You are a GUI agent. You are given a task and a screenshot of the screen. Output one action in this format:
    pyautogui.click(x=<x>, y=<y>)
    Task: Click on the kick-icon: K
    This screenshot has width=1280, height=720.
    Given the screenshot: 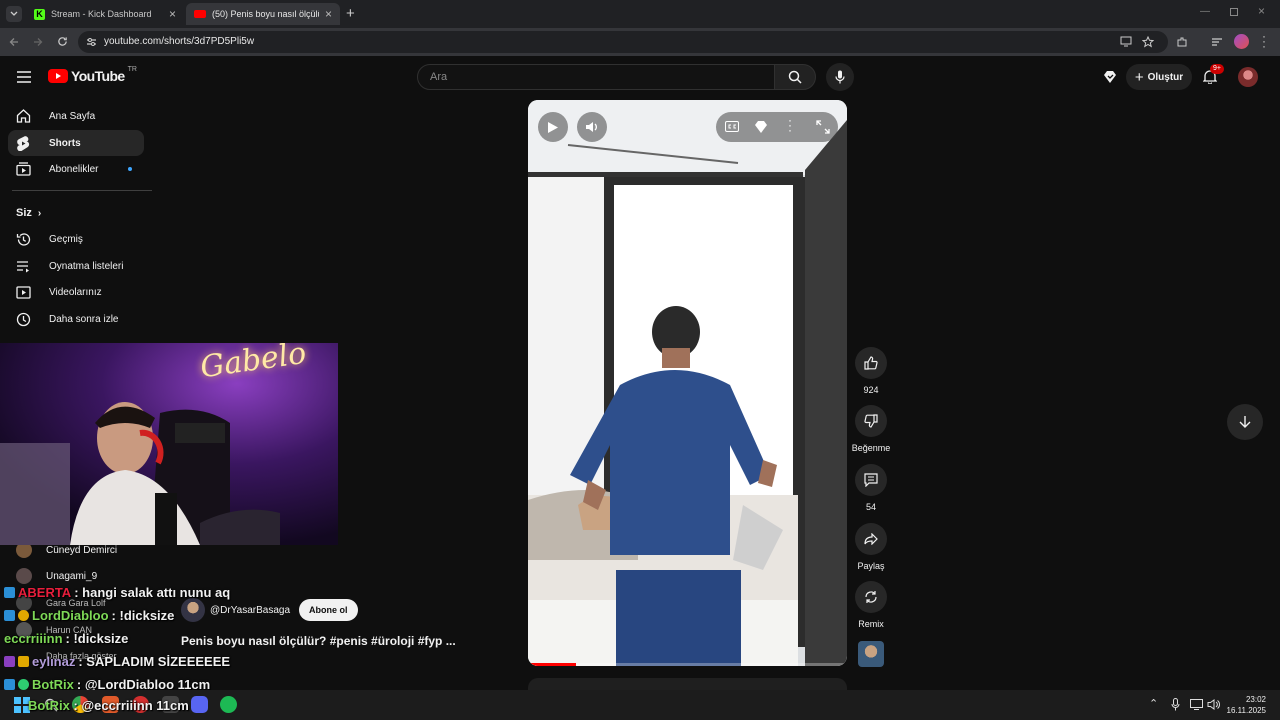 What is the action you would take?
    pyautogui.click(x=39, y=14)
    